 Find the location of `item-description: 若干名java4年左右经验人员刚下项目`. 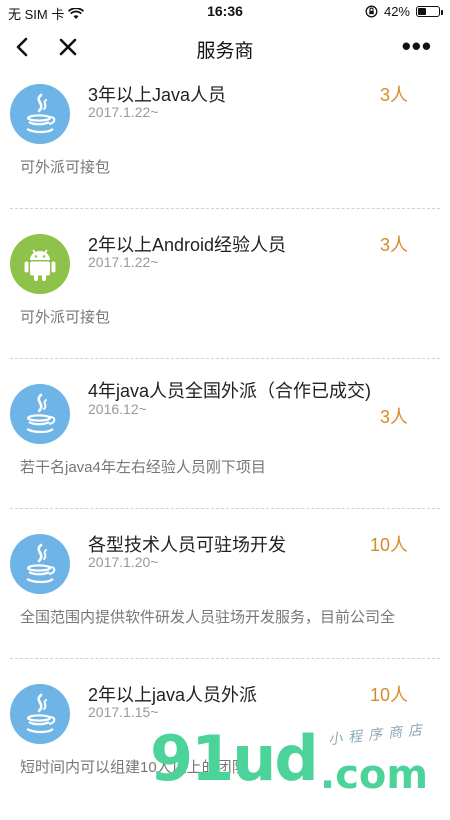

item-description: 若干名java4年左右经验人员刚下项目 is located at coordinates (143, 467).